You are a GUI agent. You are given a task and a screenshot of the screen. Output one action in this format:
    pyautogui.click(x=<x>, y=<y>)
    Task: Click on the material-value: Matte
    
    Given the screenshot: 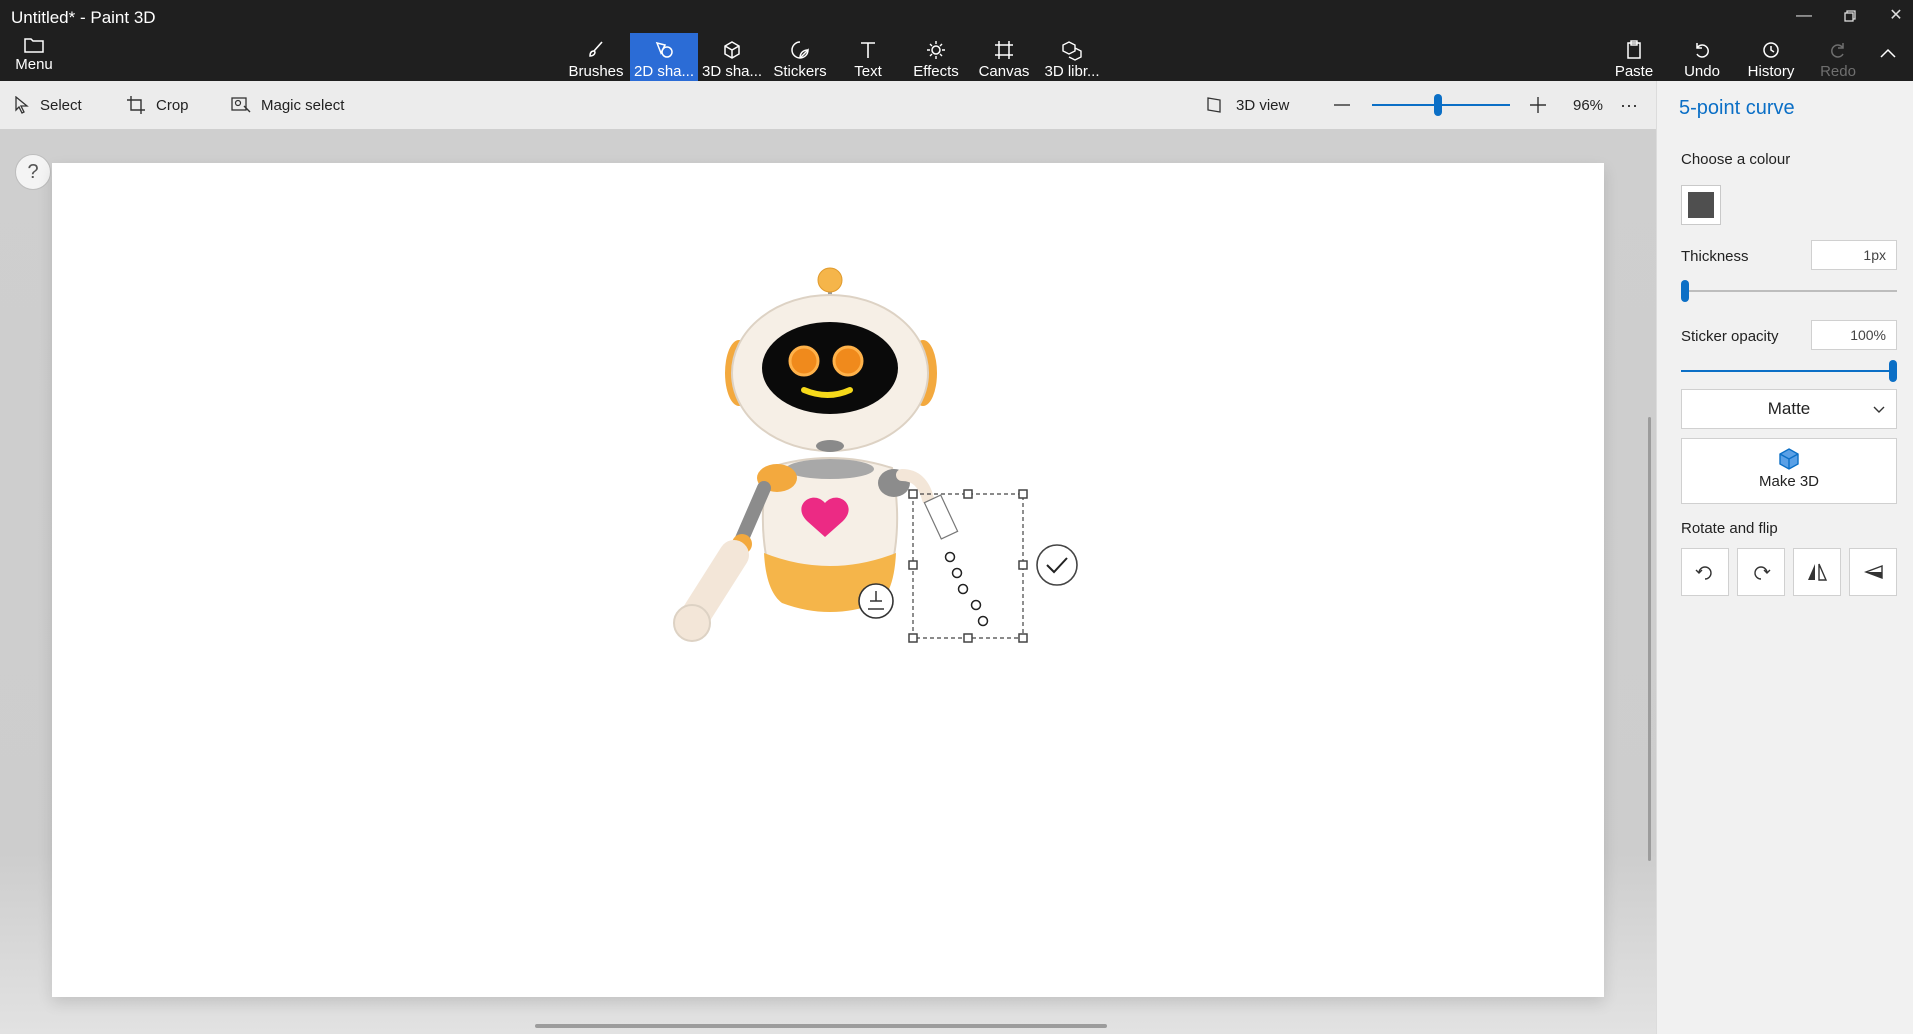 What is the action you would take?
    pyautogui.click(x=1789, y=408)
    